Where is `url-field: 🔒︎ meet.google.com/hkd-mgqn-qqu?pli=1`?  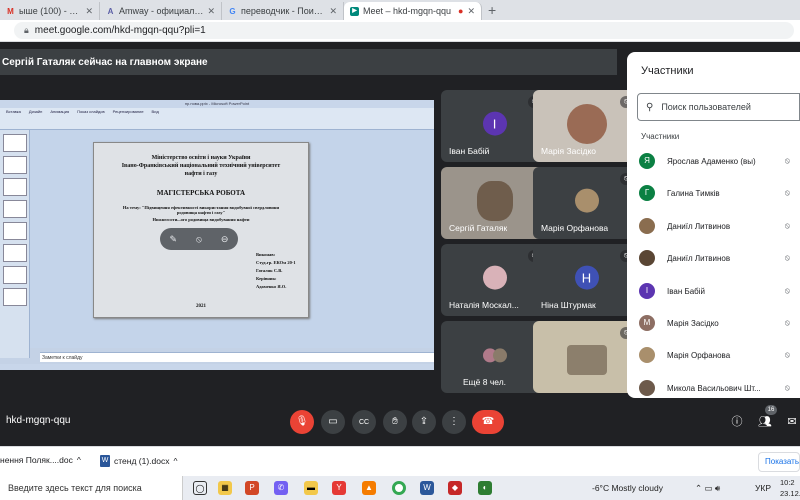
url-field: 🔒︎ meet.google.com/hkd-mgqn-qqu?pli=1 is located at coordinates (404, 30).